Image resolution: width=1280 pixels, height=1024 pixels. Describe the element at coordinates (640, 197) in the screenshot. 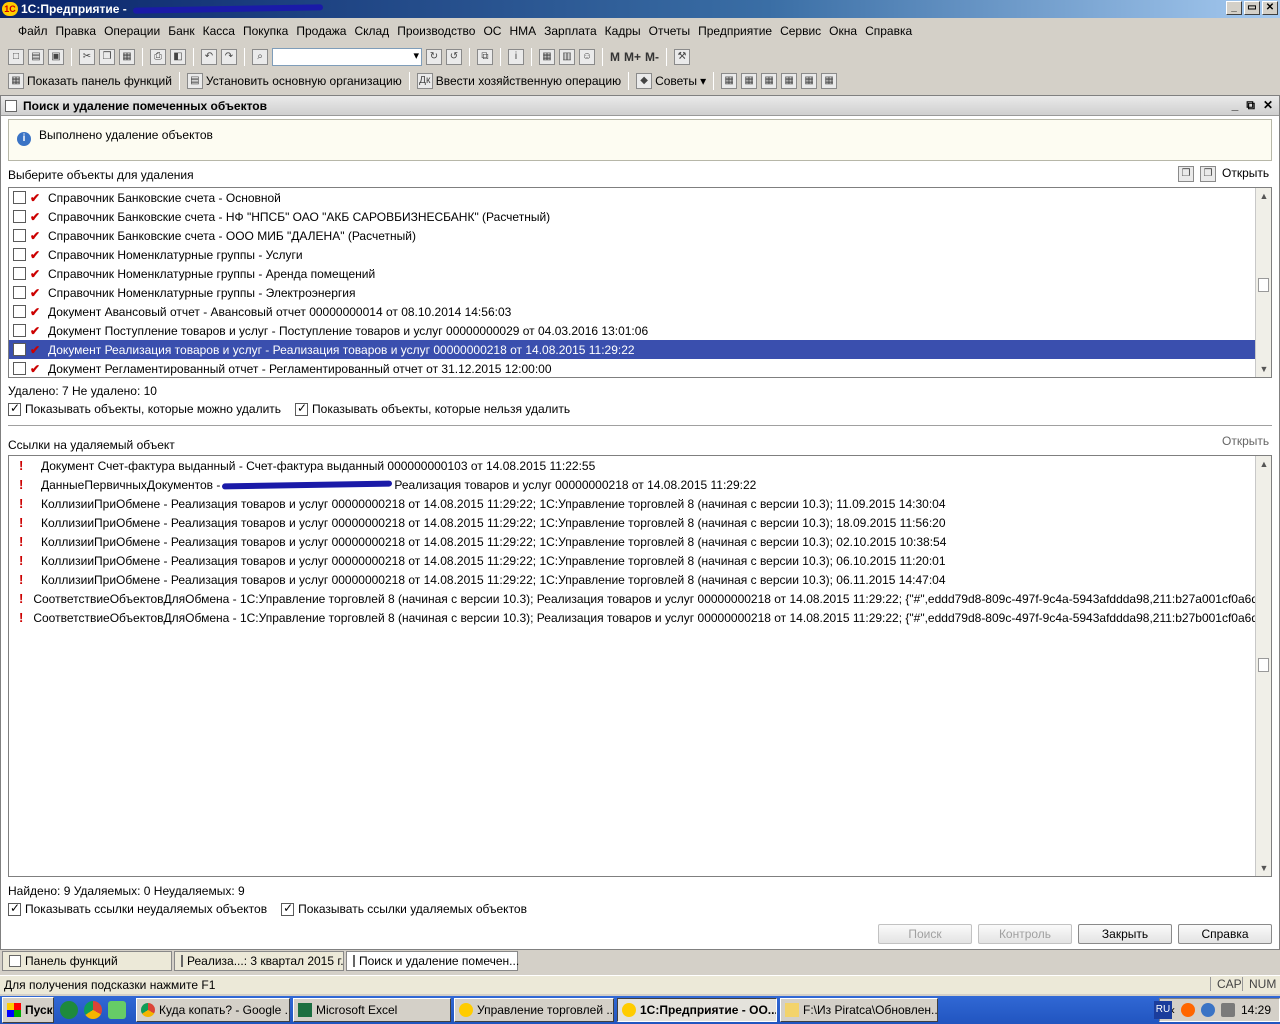

I see `object-row: ✔ Справочник Банковские счета - Основной` at that location.